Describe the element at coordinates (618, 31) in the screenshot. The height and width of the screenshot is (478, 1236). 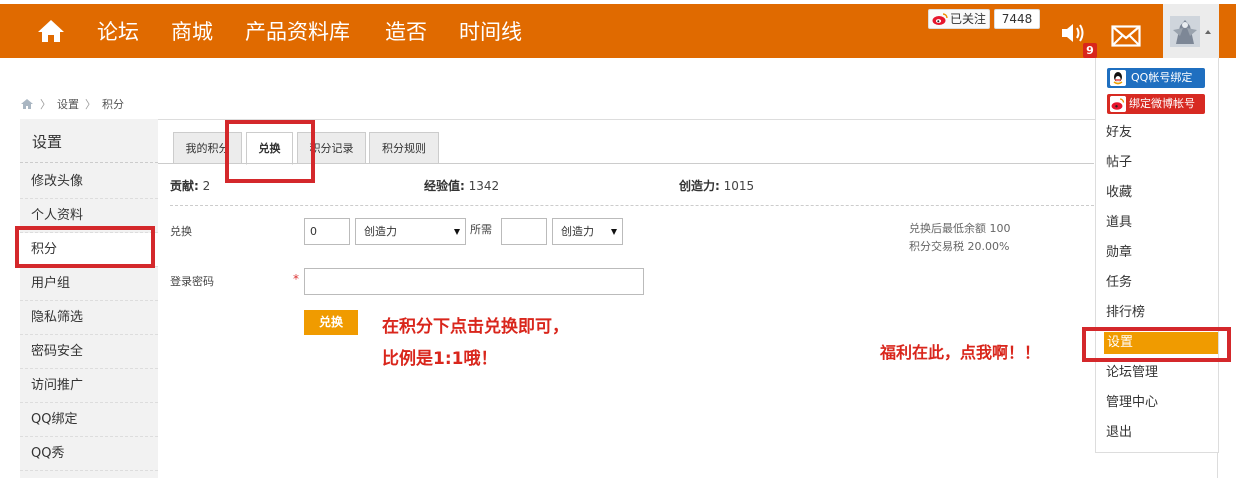
I see `top-nav-bar: 论坛 商城 产品资料库 造否 时间线 已关注 7448 9` at that location.